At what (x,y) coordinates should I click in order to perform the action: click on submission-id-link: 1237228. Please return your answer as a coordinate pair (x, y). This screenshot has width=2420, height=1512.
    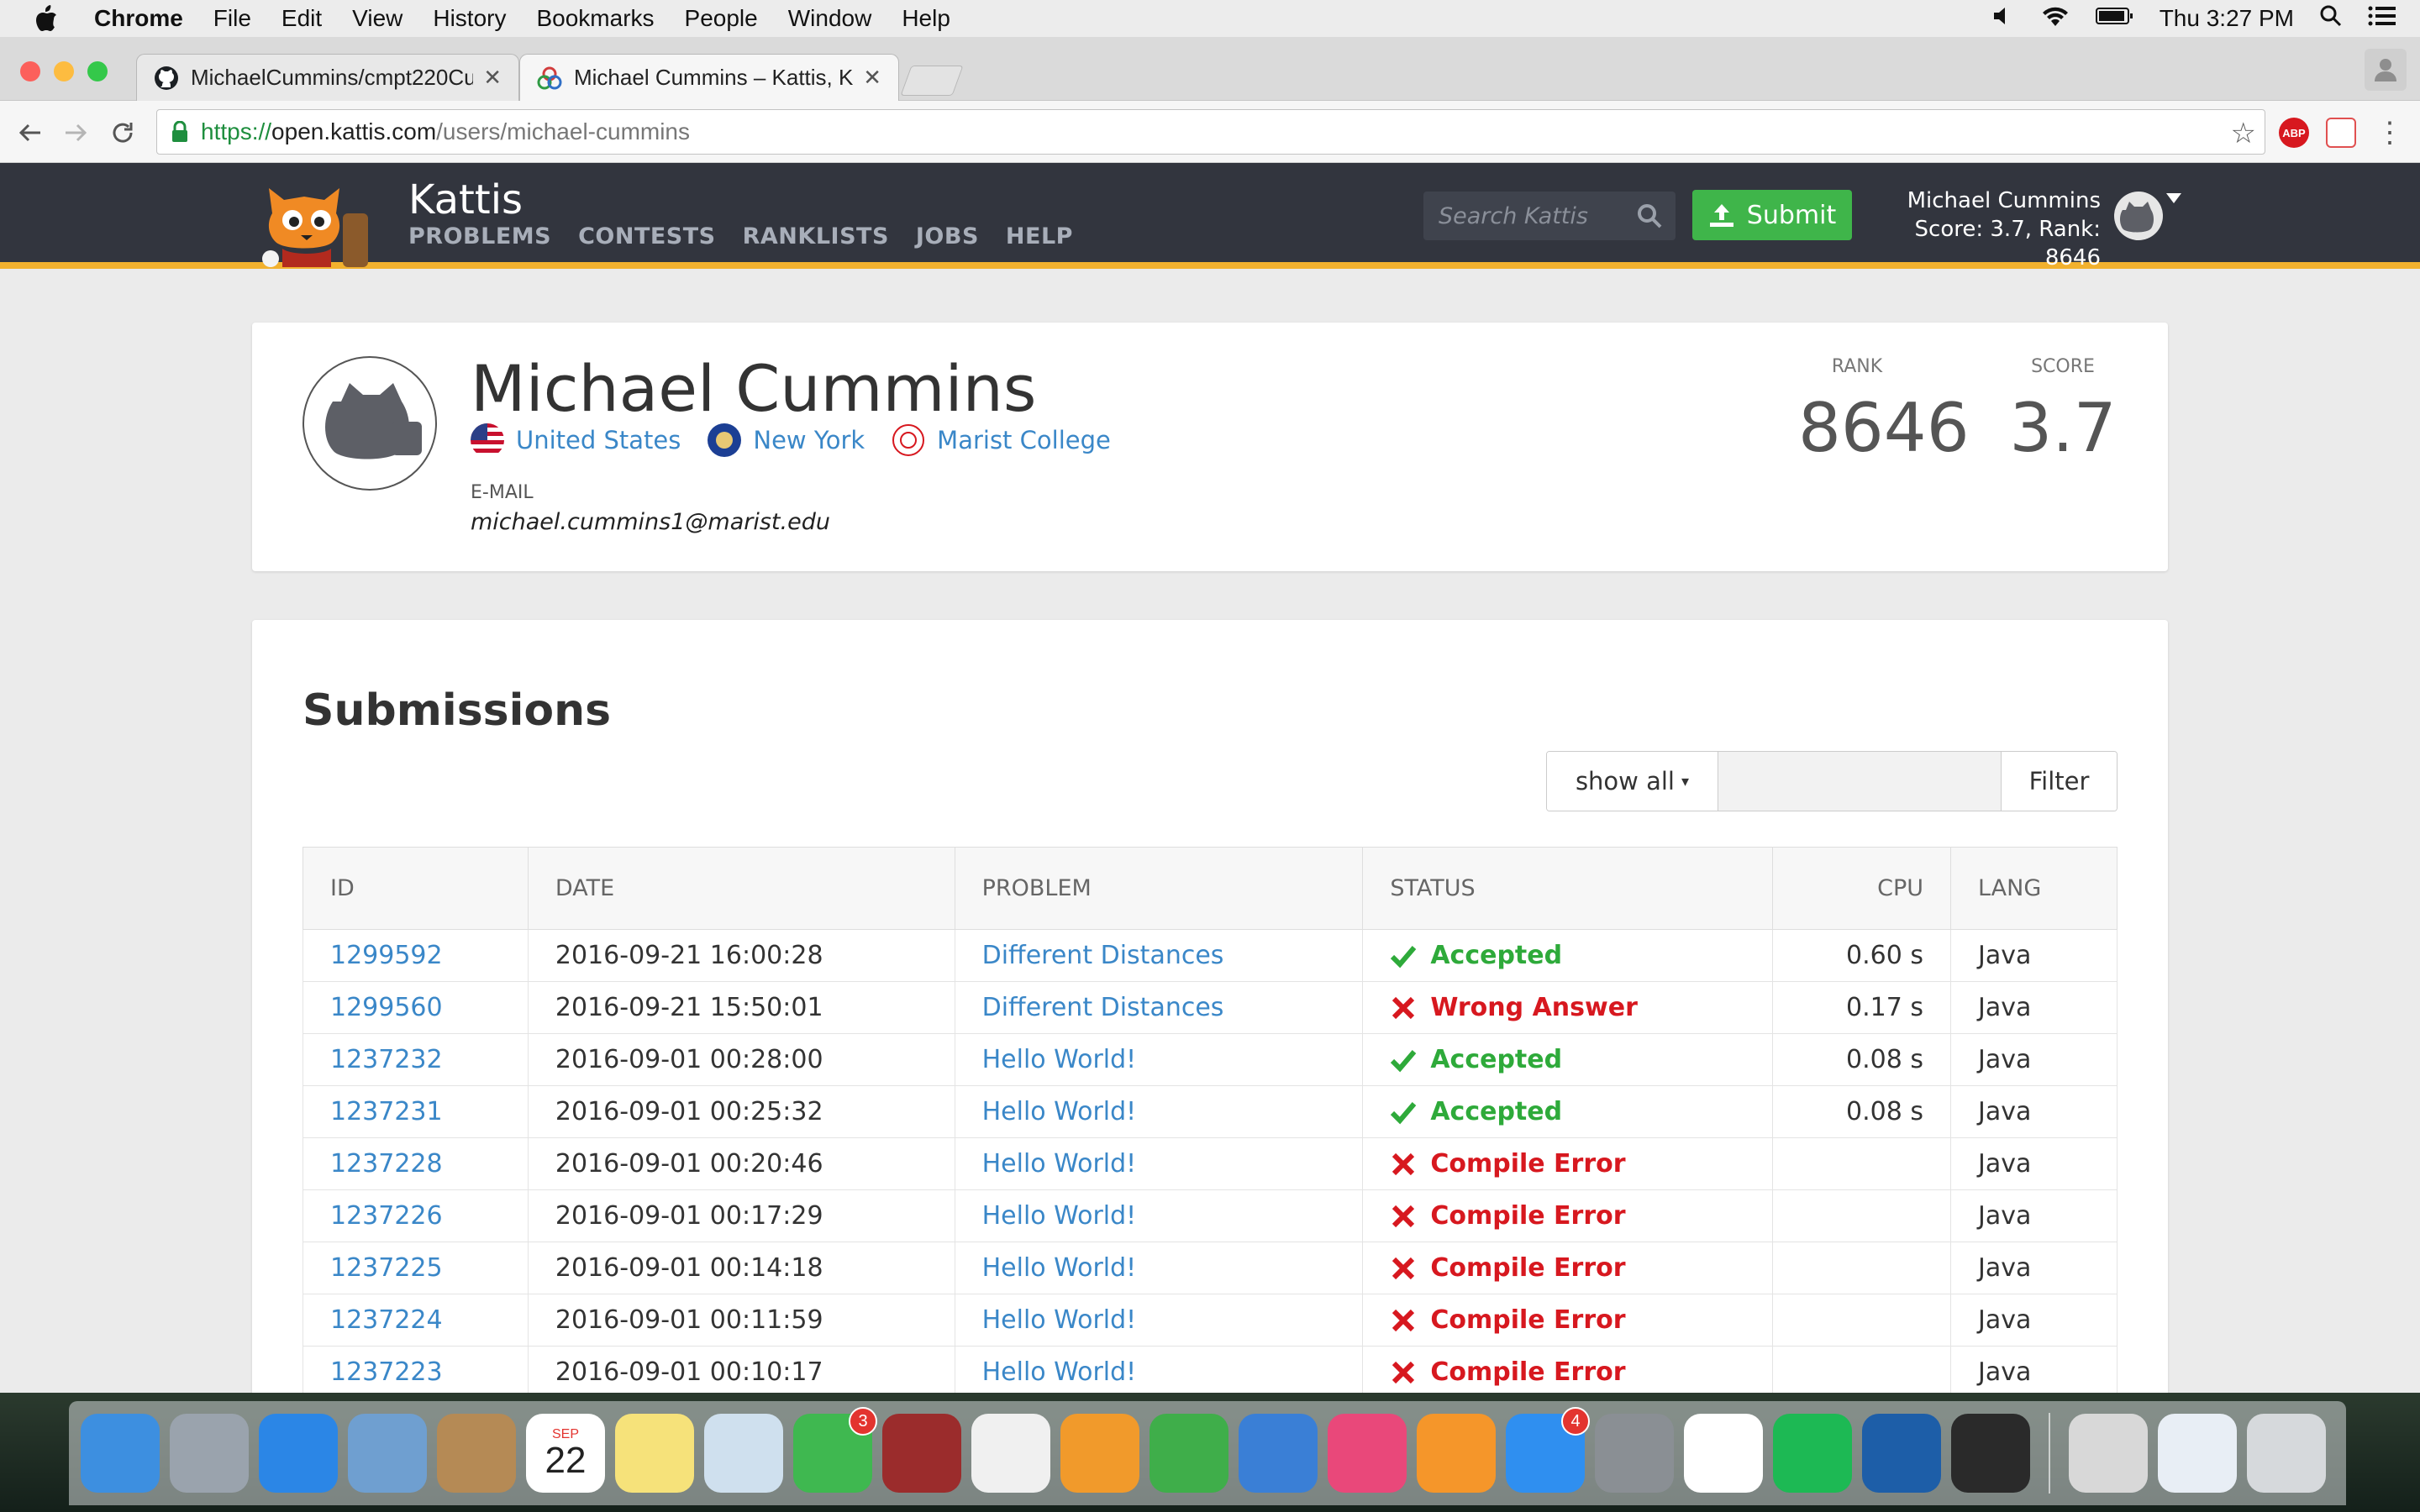
    Looking at the image, I should click on (415, 1163).